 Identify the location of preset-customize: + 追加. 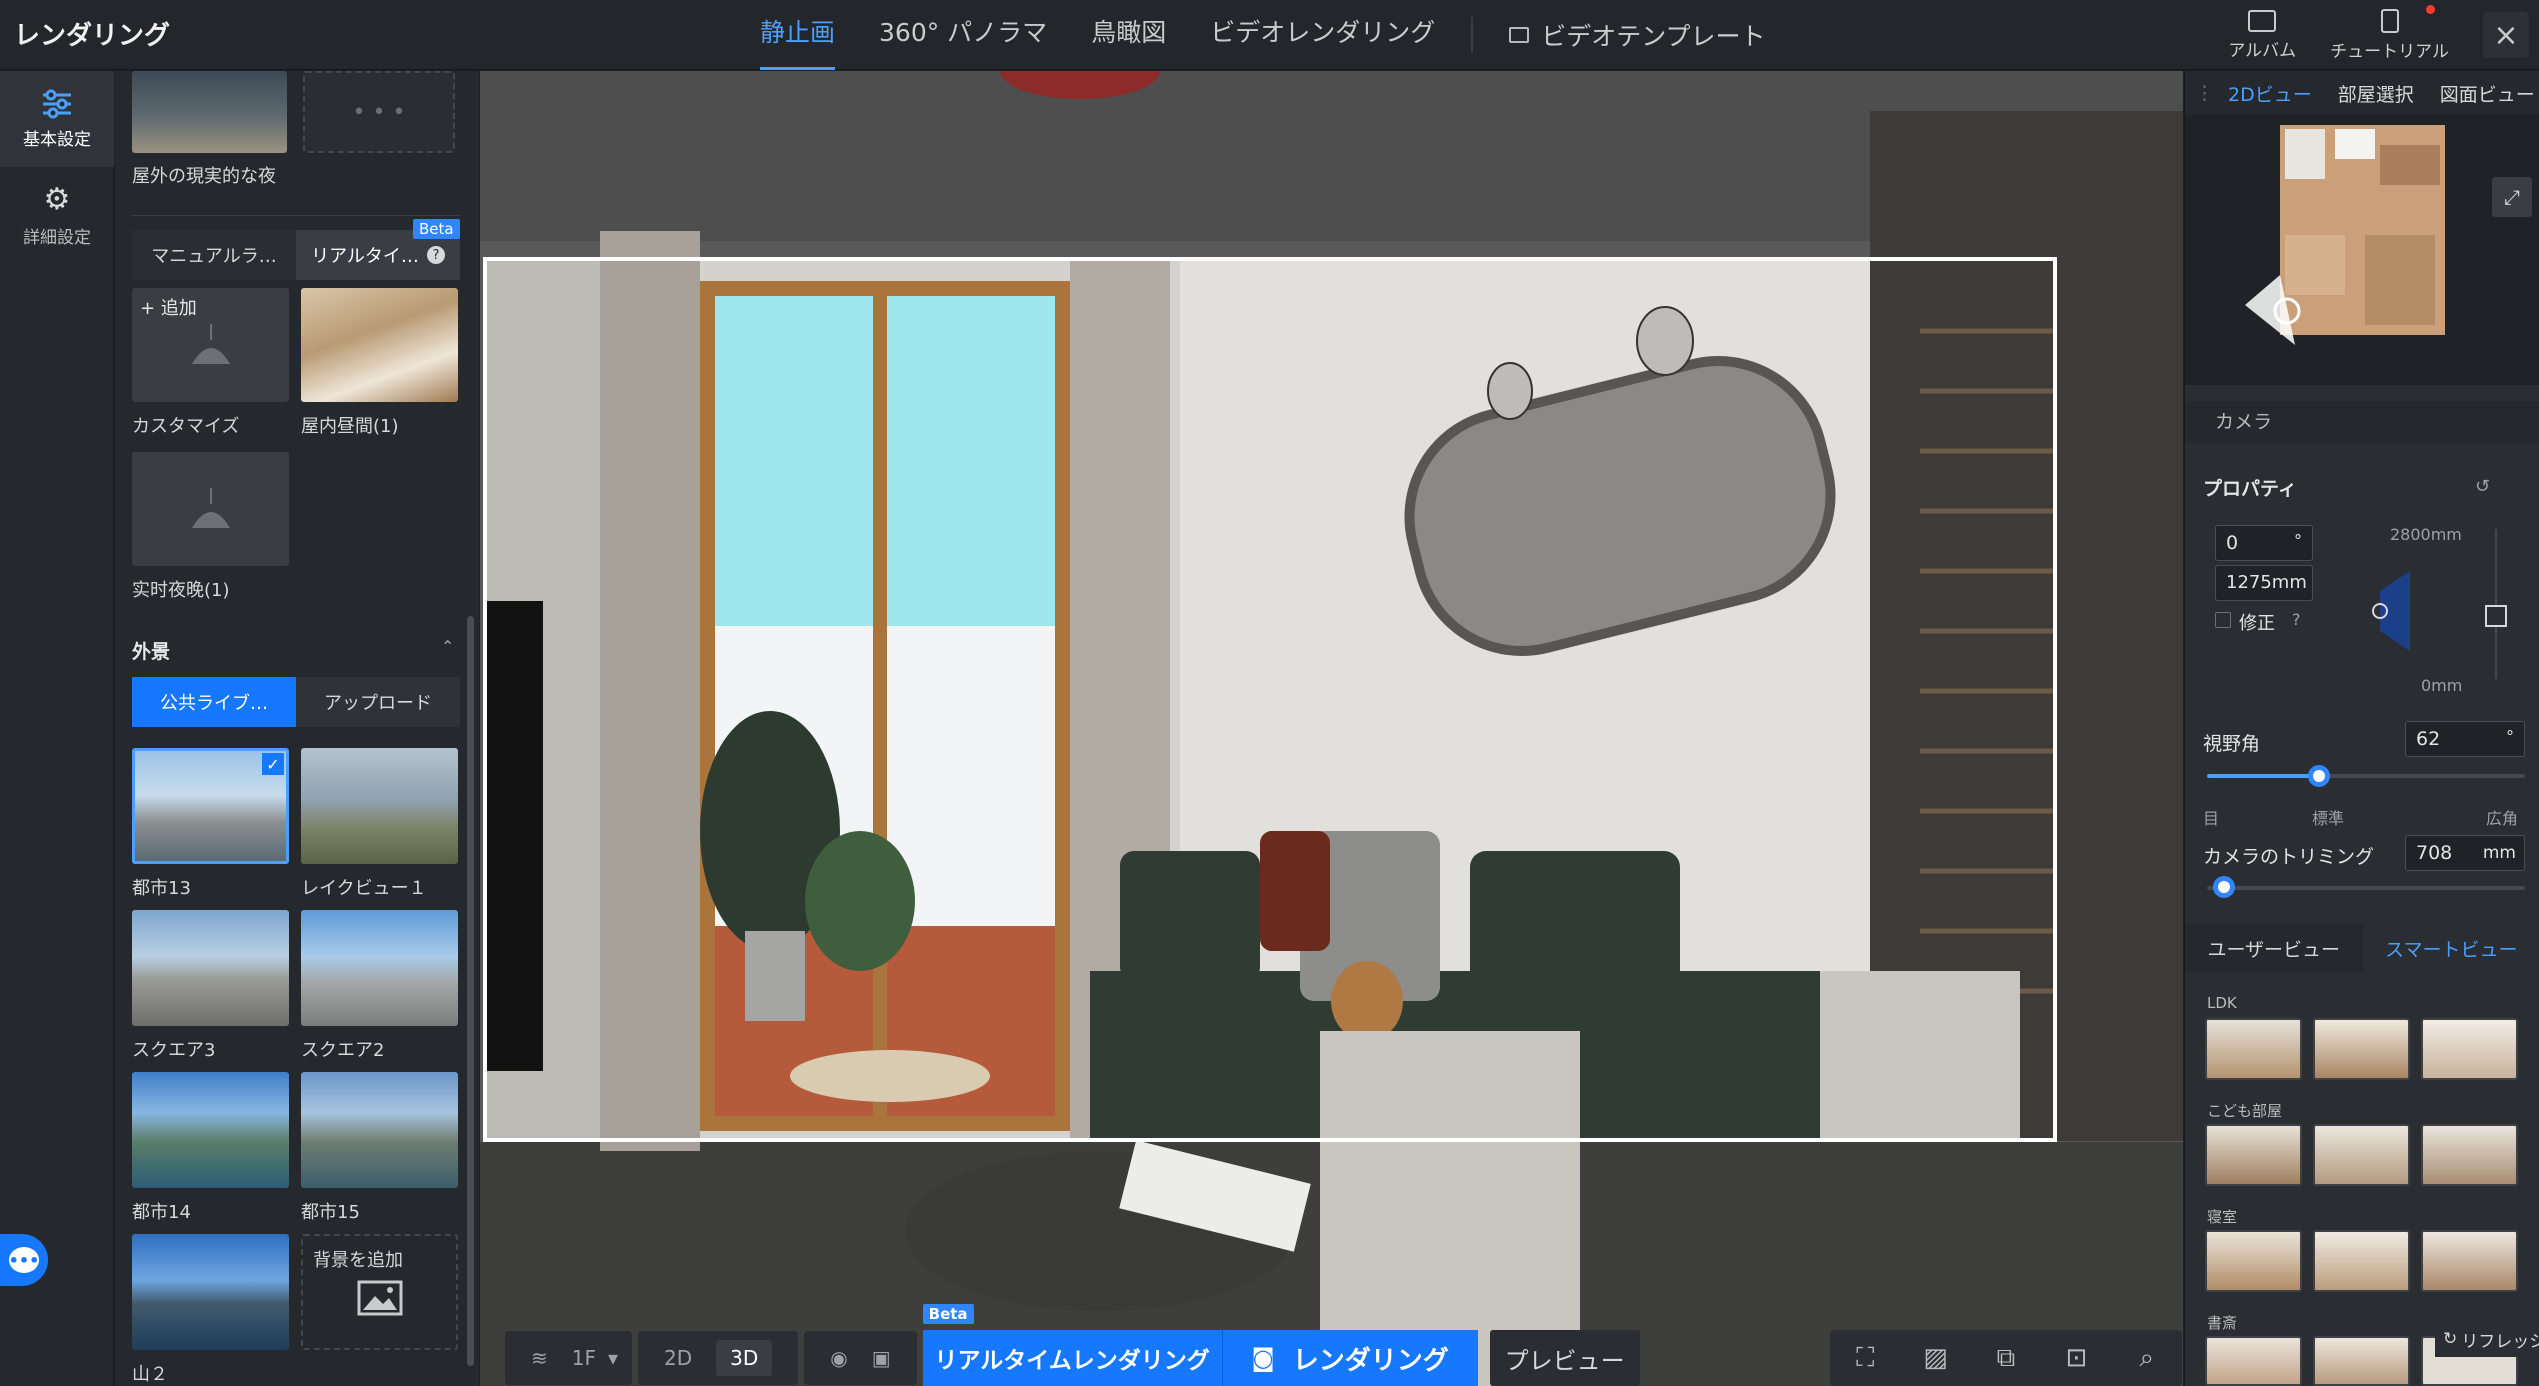
(210, 345).